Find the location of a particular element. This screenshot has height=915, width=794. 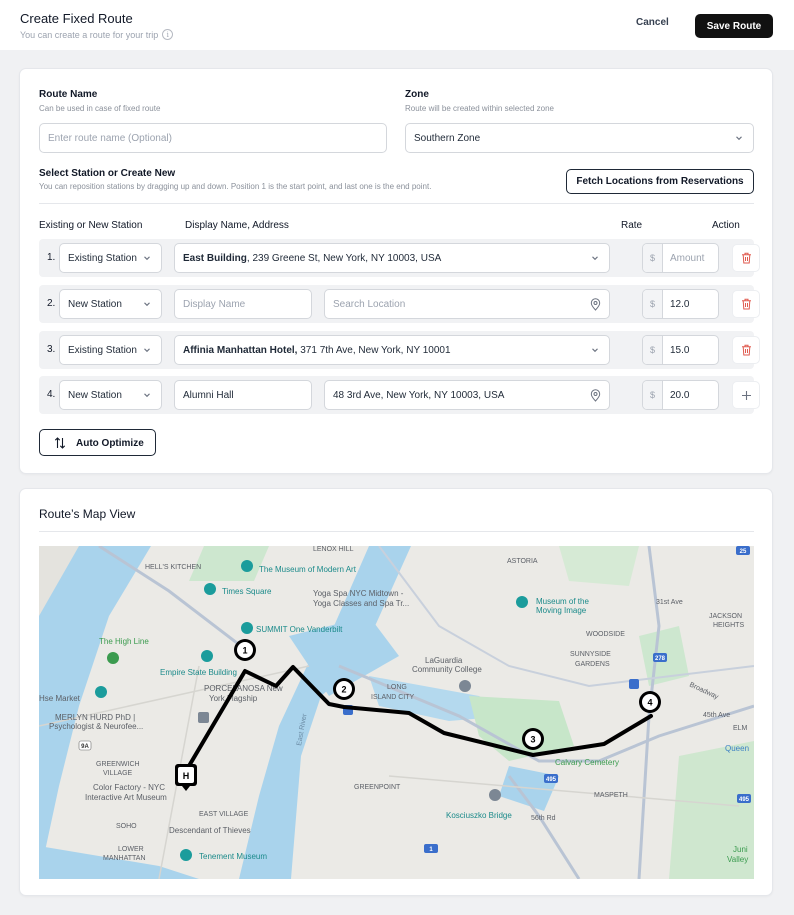

column-header-type: Existing or New Station is located at coordinates (91, 225).